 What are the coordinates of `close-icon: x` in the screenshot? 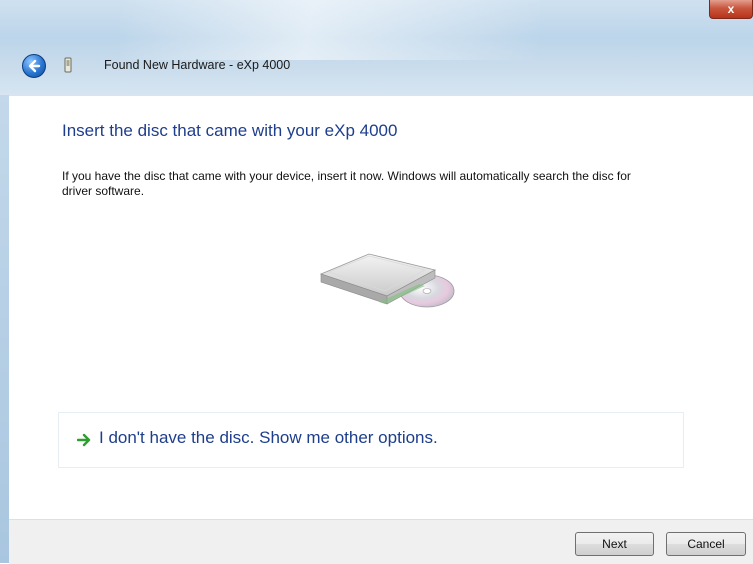 It's located at (731, 9).